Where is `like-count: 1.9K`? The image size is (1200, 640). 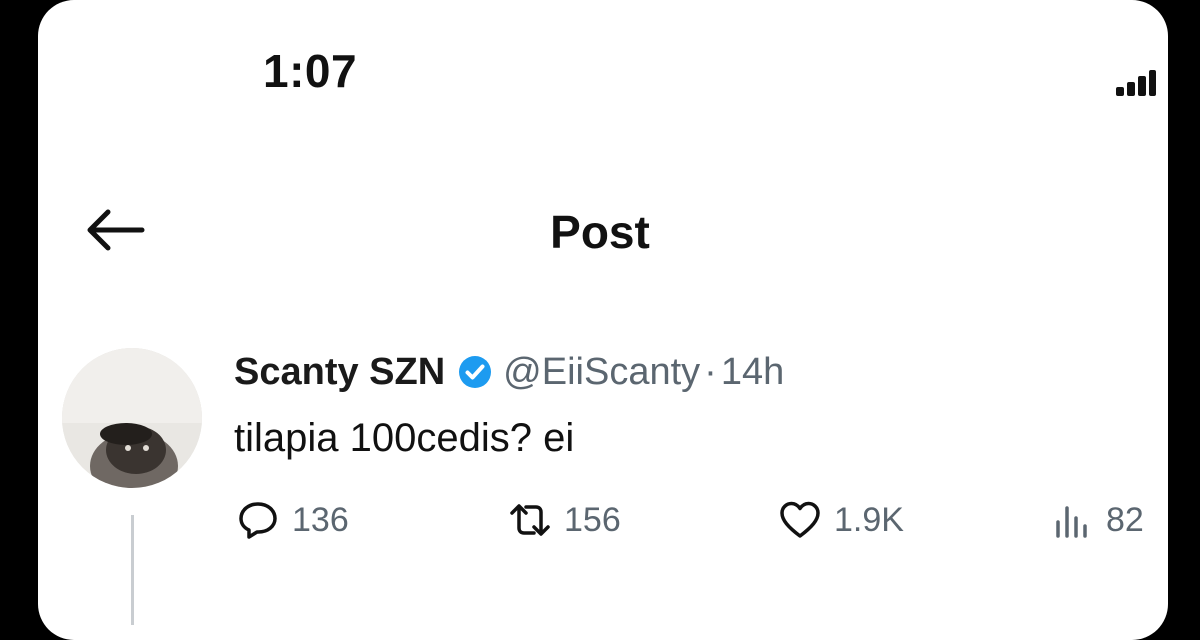 like-count: 1.9K is located at coordinates (869, 519).